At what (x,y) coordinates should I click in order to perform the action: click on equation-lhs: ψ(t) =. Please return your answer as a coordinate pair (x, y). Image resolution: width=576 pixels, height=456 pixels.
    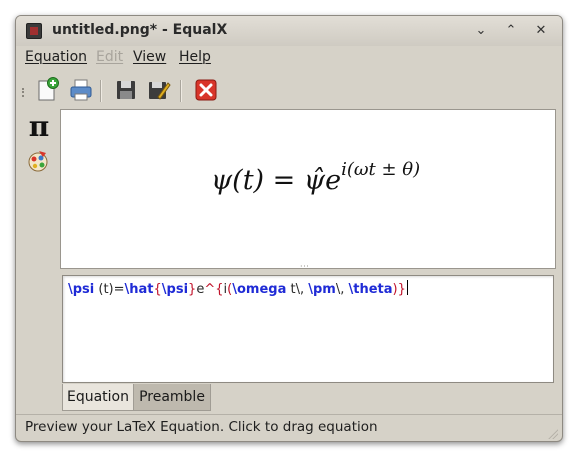
    Looking at the image, I should click on (257, 180).